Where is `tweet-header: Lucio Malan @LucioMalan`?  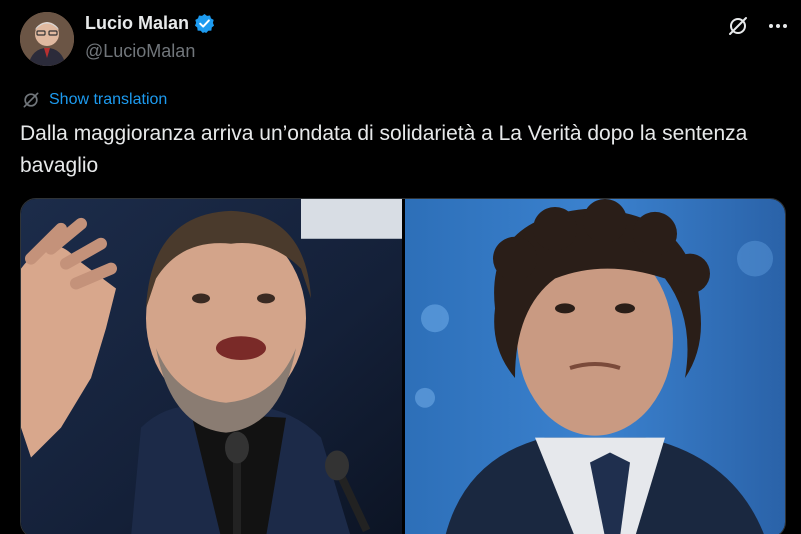 tweet-header: Lucio Malan @LucioMalan is located at coordinates (405, 40).